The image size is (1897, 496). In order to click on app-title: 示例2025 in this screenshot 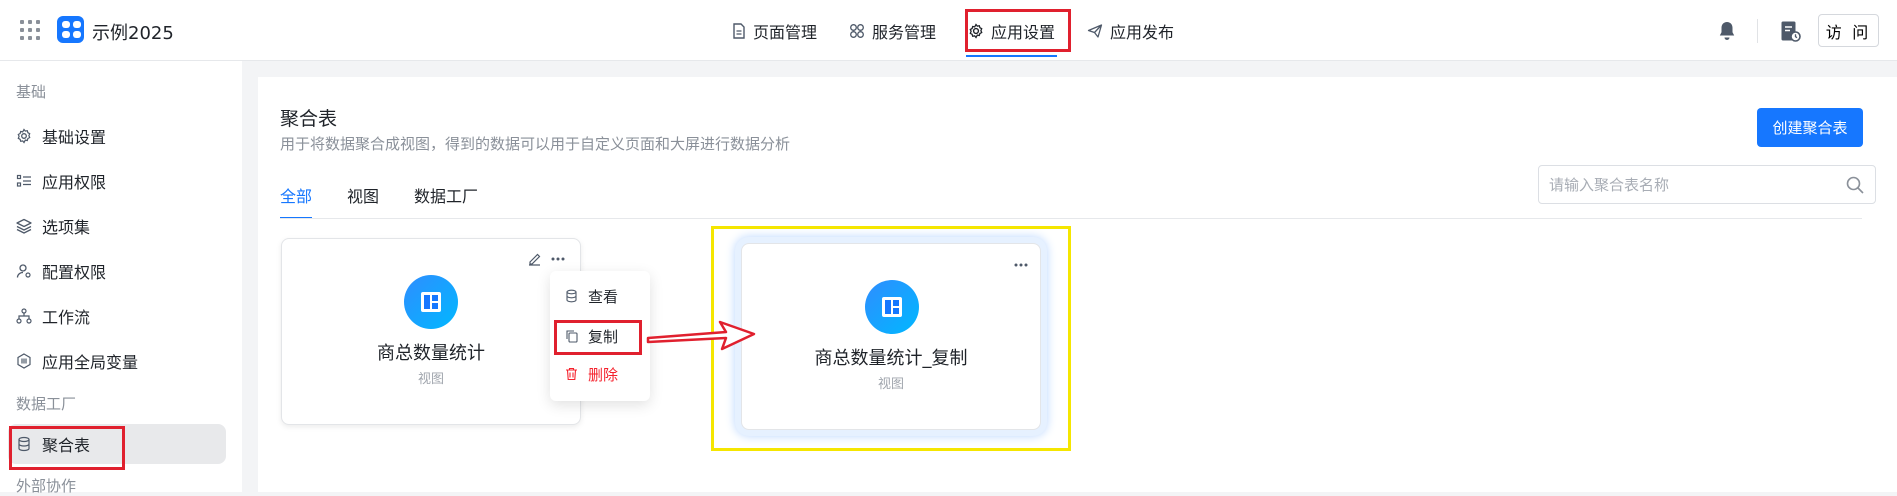, I will do `click(133, 33)`.